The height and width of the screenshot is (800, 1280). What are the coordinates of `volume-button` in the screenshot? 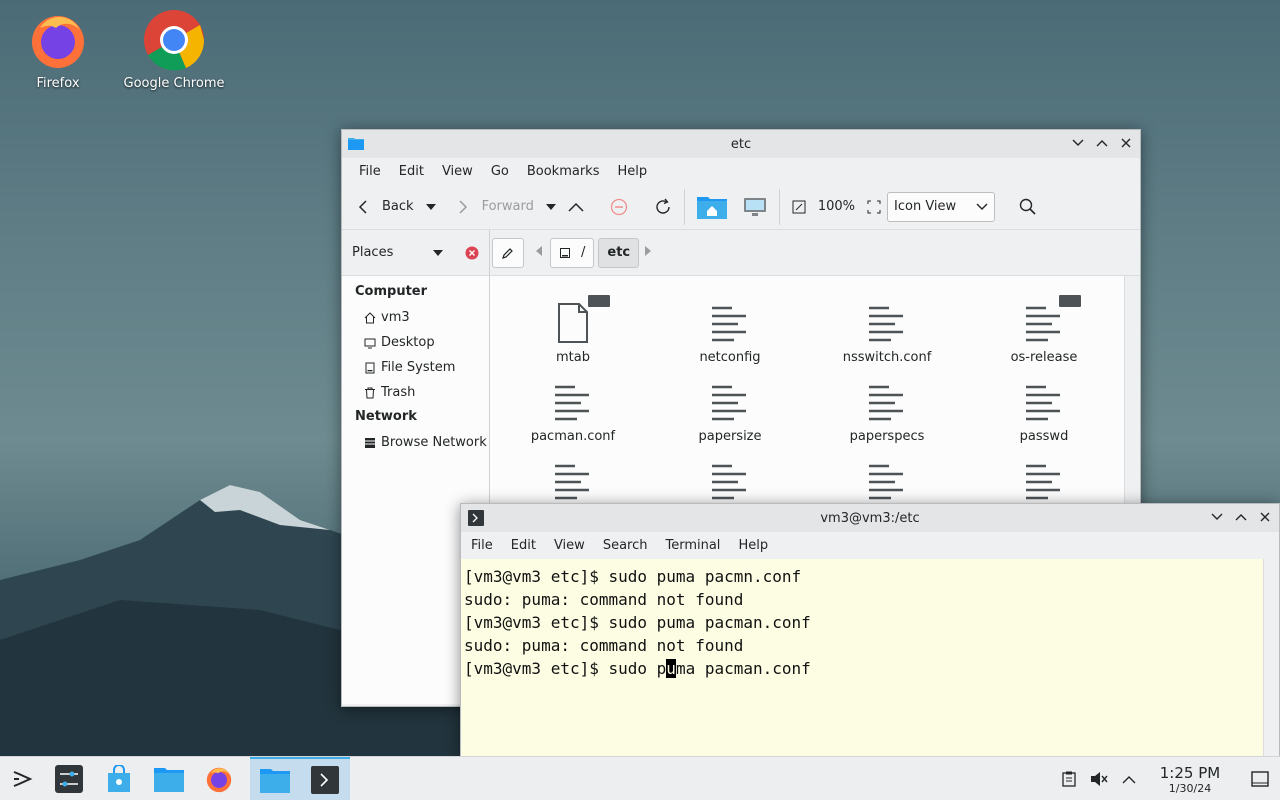 It's located at (1099, 778).